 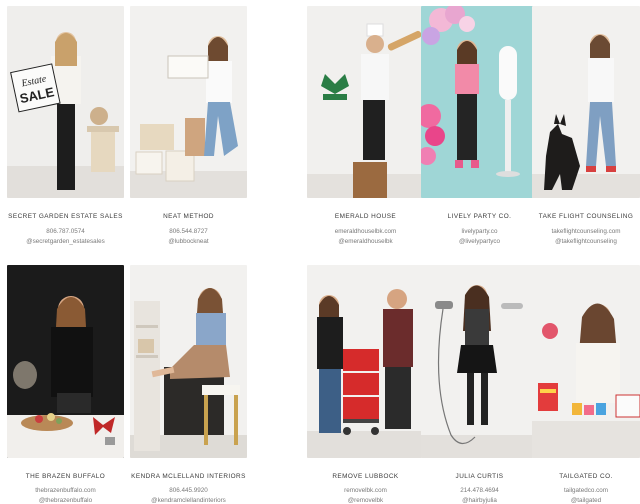 I want to click on vendor-name: TAILGATED CO., so click(x=586, y=476).